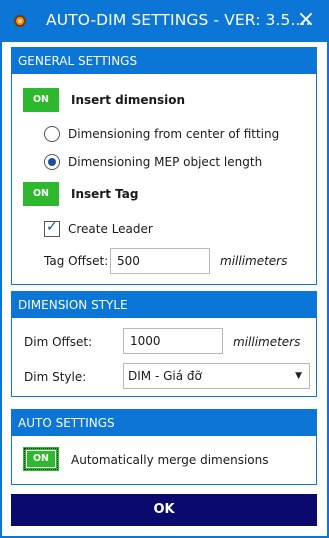 This screenshot has width=329, height=538. I want to click on insert-dimension-label: Insert dimension, so click(128, 100).